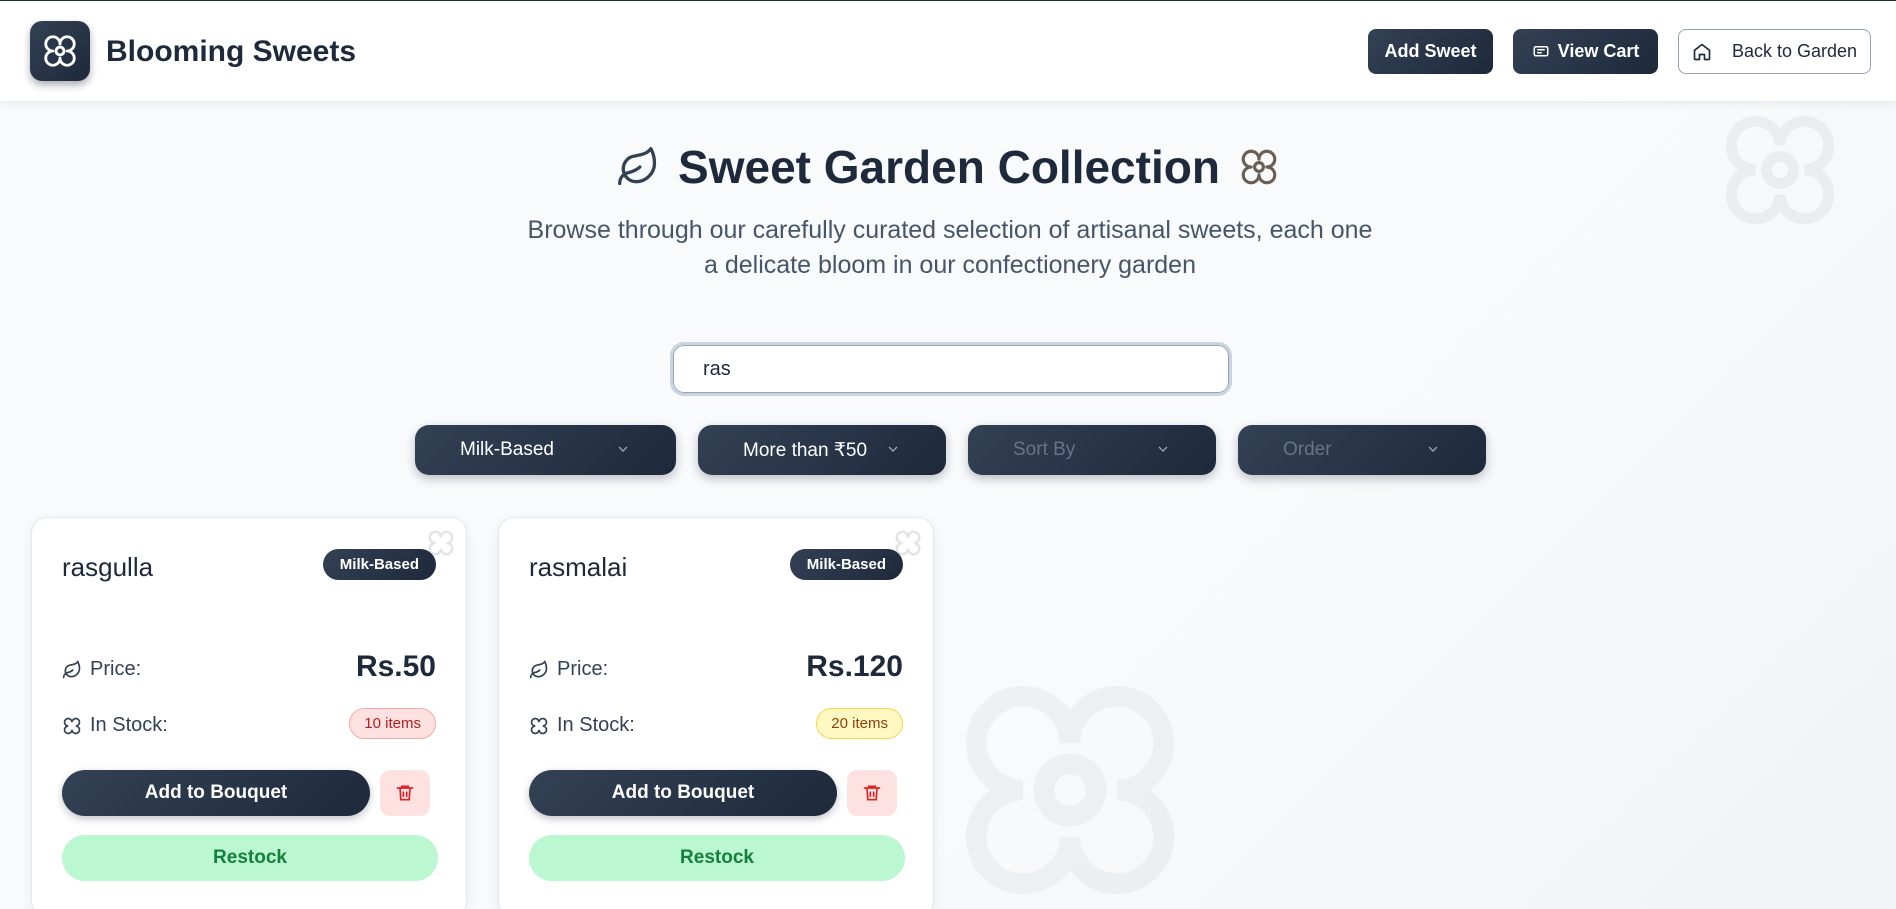 This screenshot has width=1896, height=909. I want to click on view-cart-button: View Cart, so click(1585, 51).